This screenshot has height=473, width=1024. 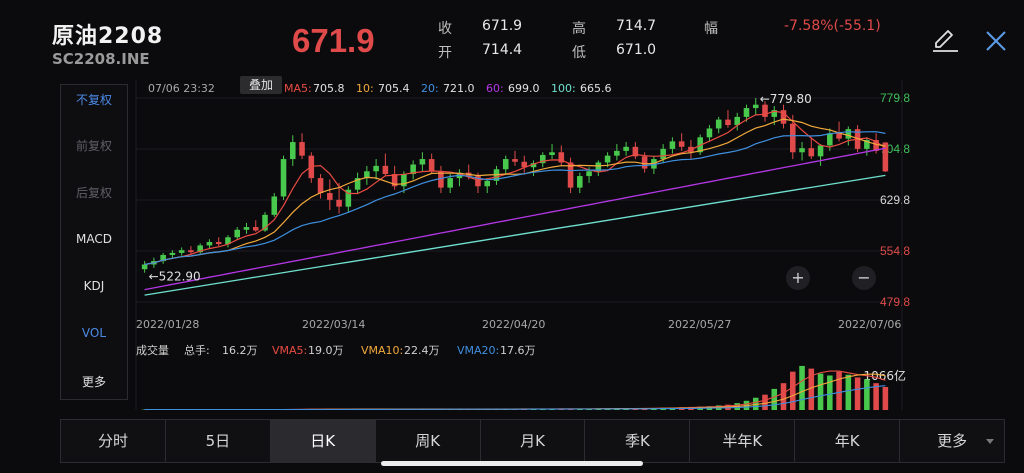 What do you see at coordinates (512, 463) in the screenshot?
I see `home-indicator` at bounding box center [512, 463].